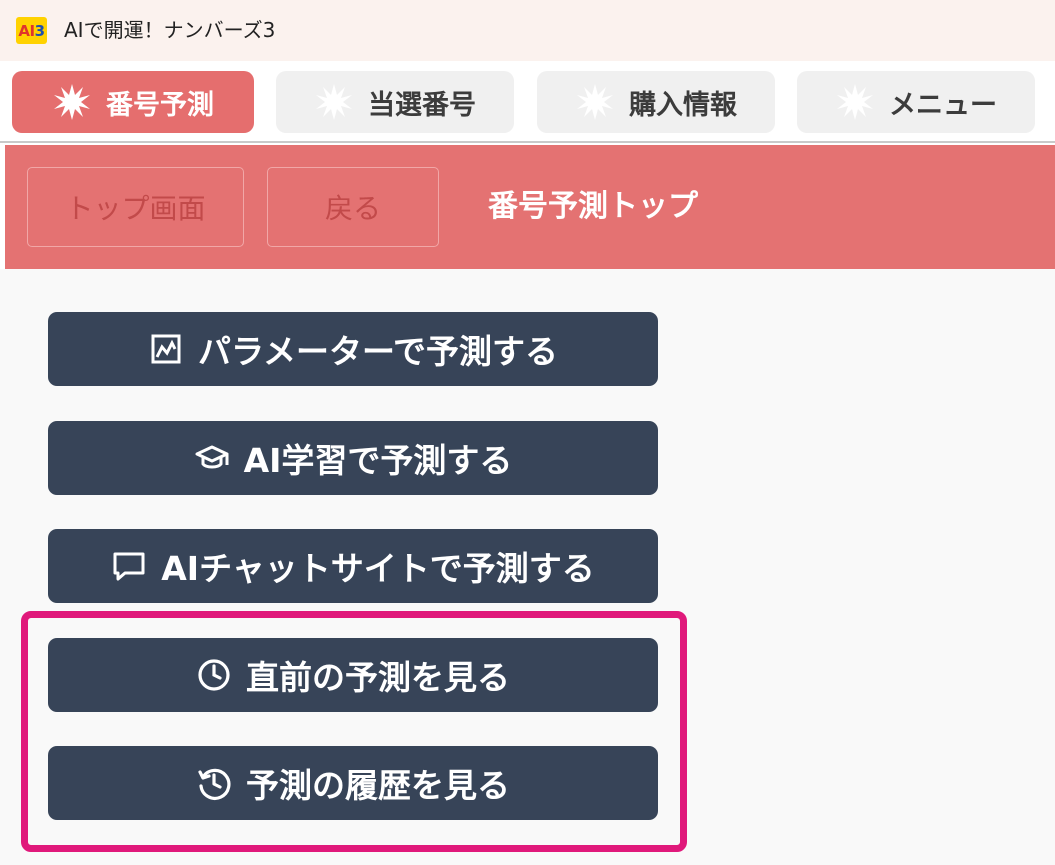 Image resolution: width=1055 pixels, height=865 pixels. I want to click on graduation-cap-icon, so click(212, 458).